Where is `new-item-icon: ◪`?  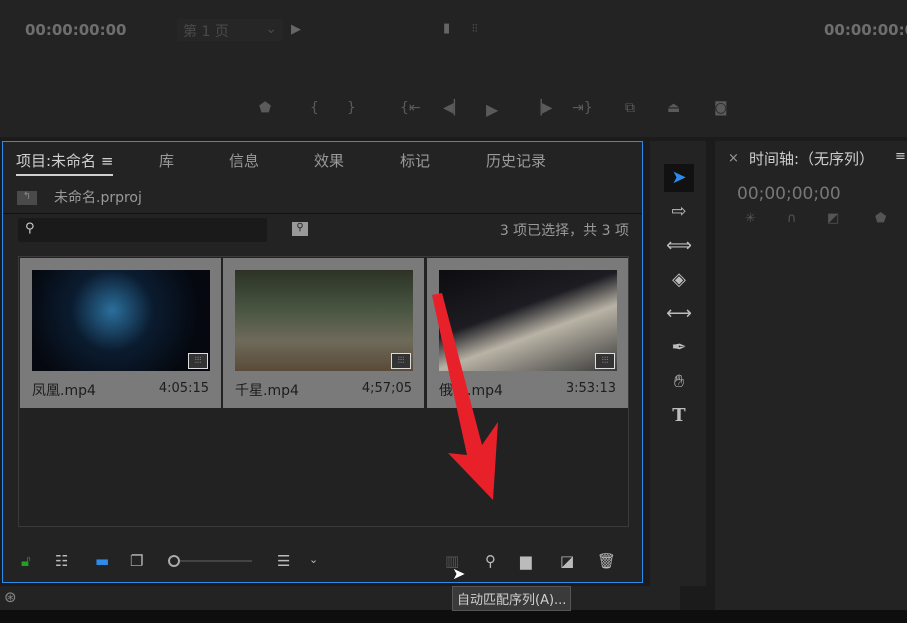 new-item-icon: ◪ is located at coordinates (567, 561).